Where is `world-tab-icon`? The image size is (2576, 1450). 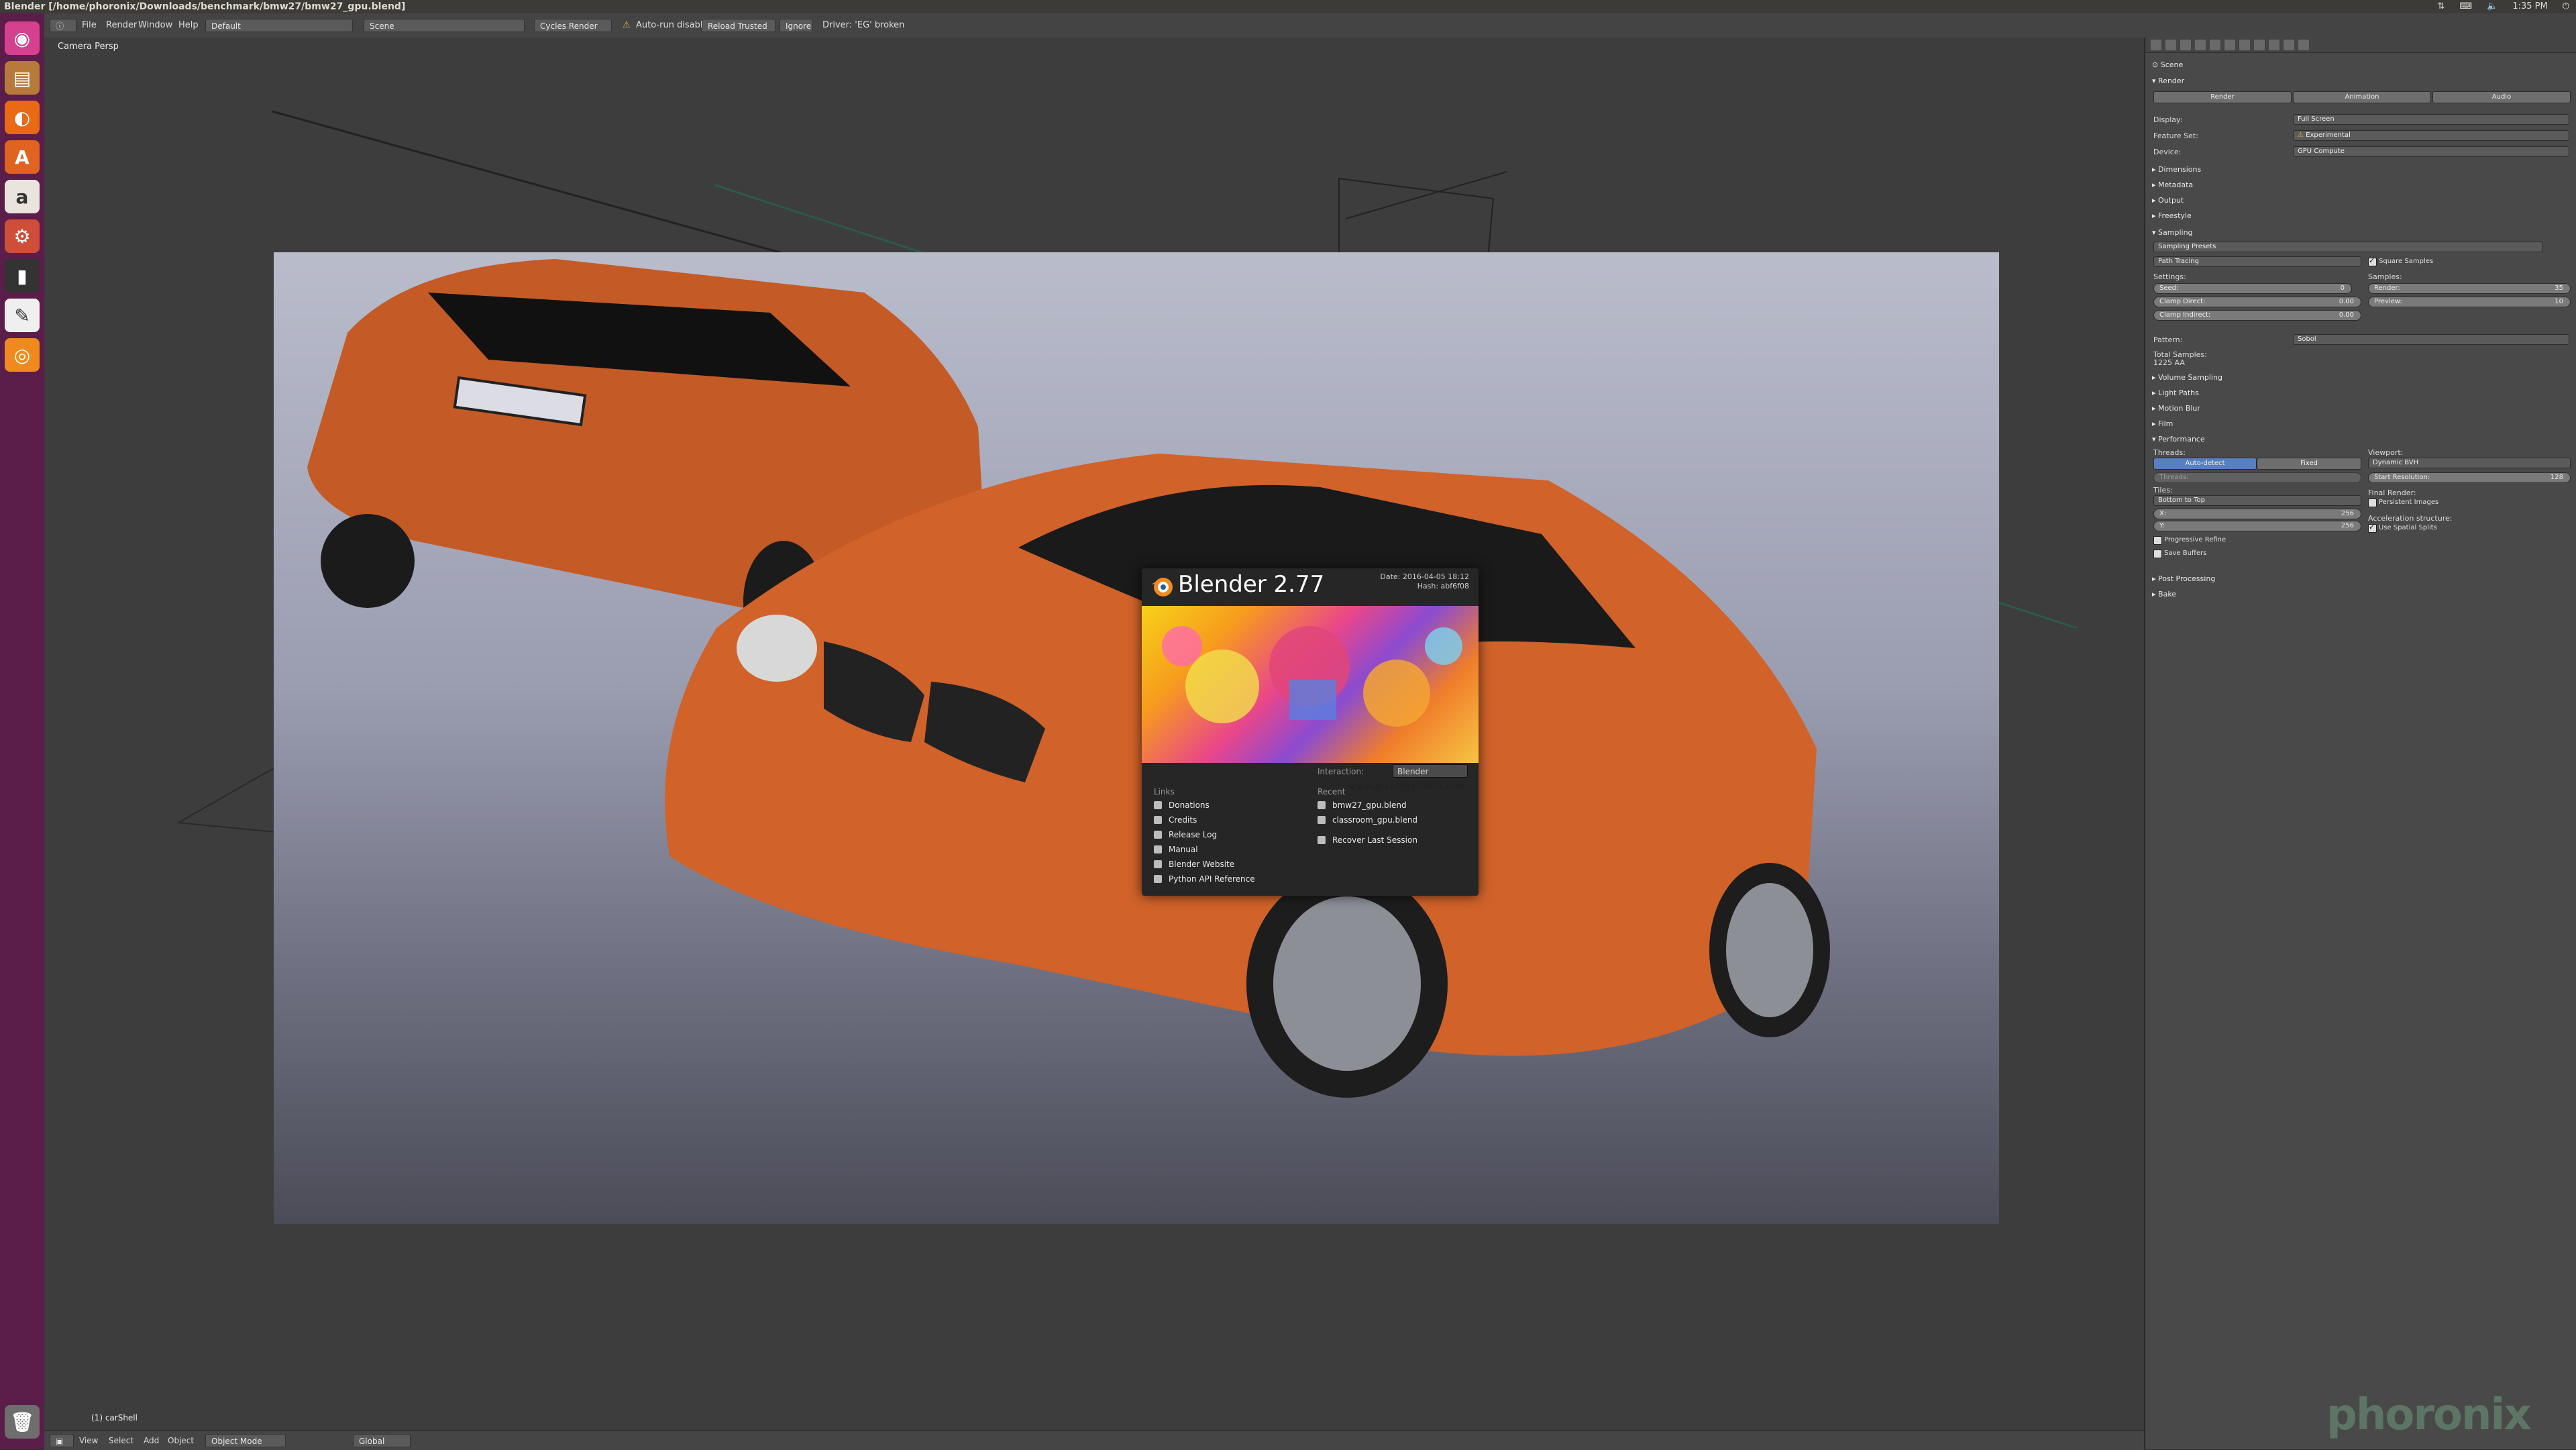 world-tab-icon is located at coordinates (2200, 45).